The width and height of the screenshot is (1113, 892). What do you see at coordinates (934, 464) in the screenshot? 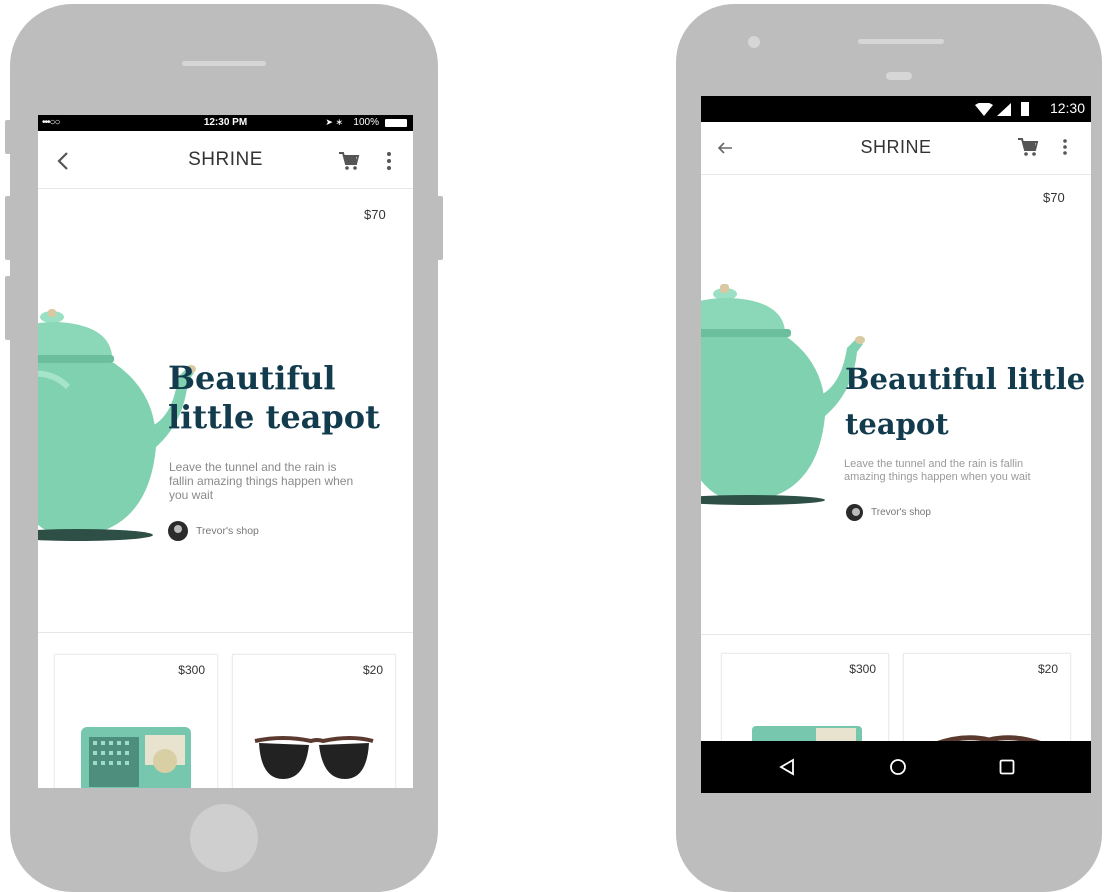
I see `hero-description-line1: Leave the tunnel and the rain is fallin` at bounding box center [934, 464].